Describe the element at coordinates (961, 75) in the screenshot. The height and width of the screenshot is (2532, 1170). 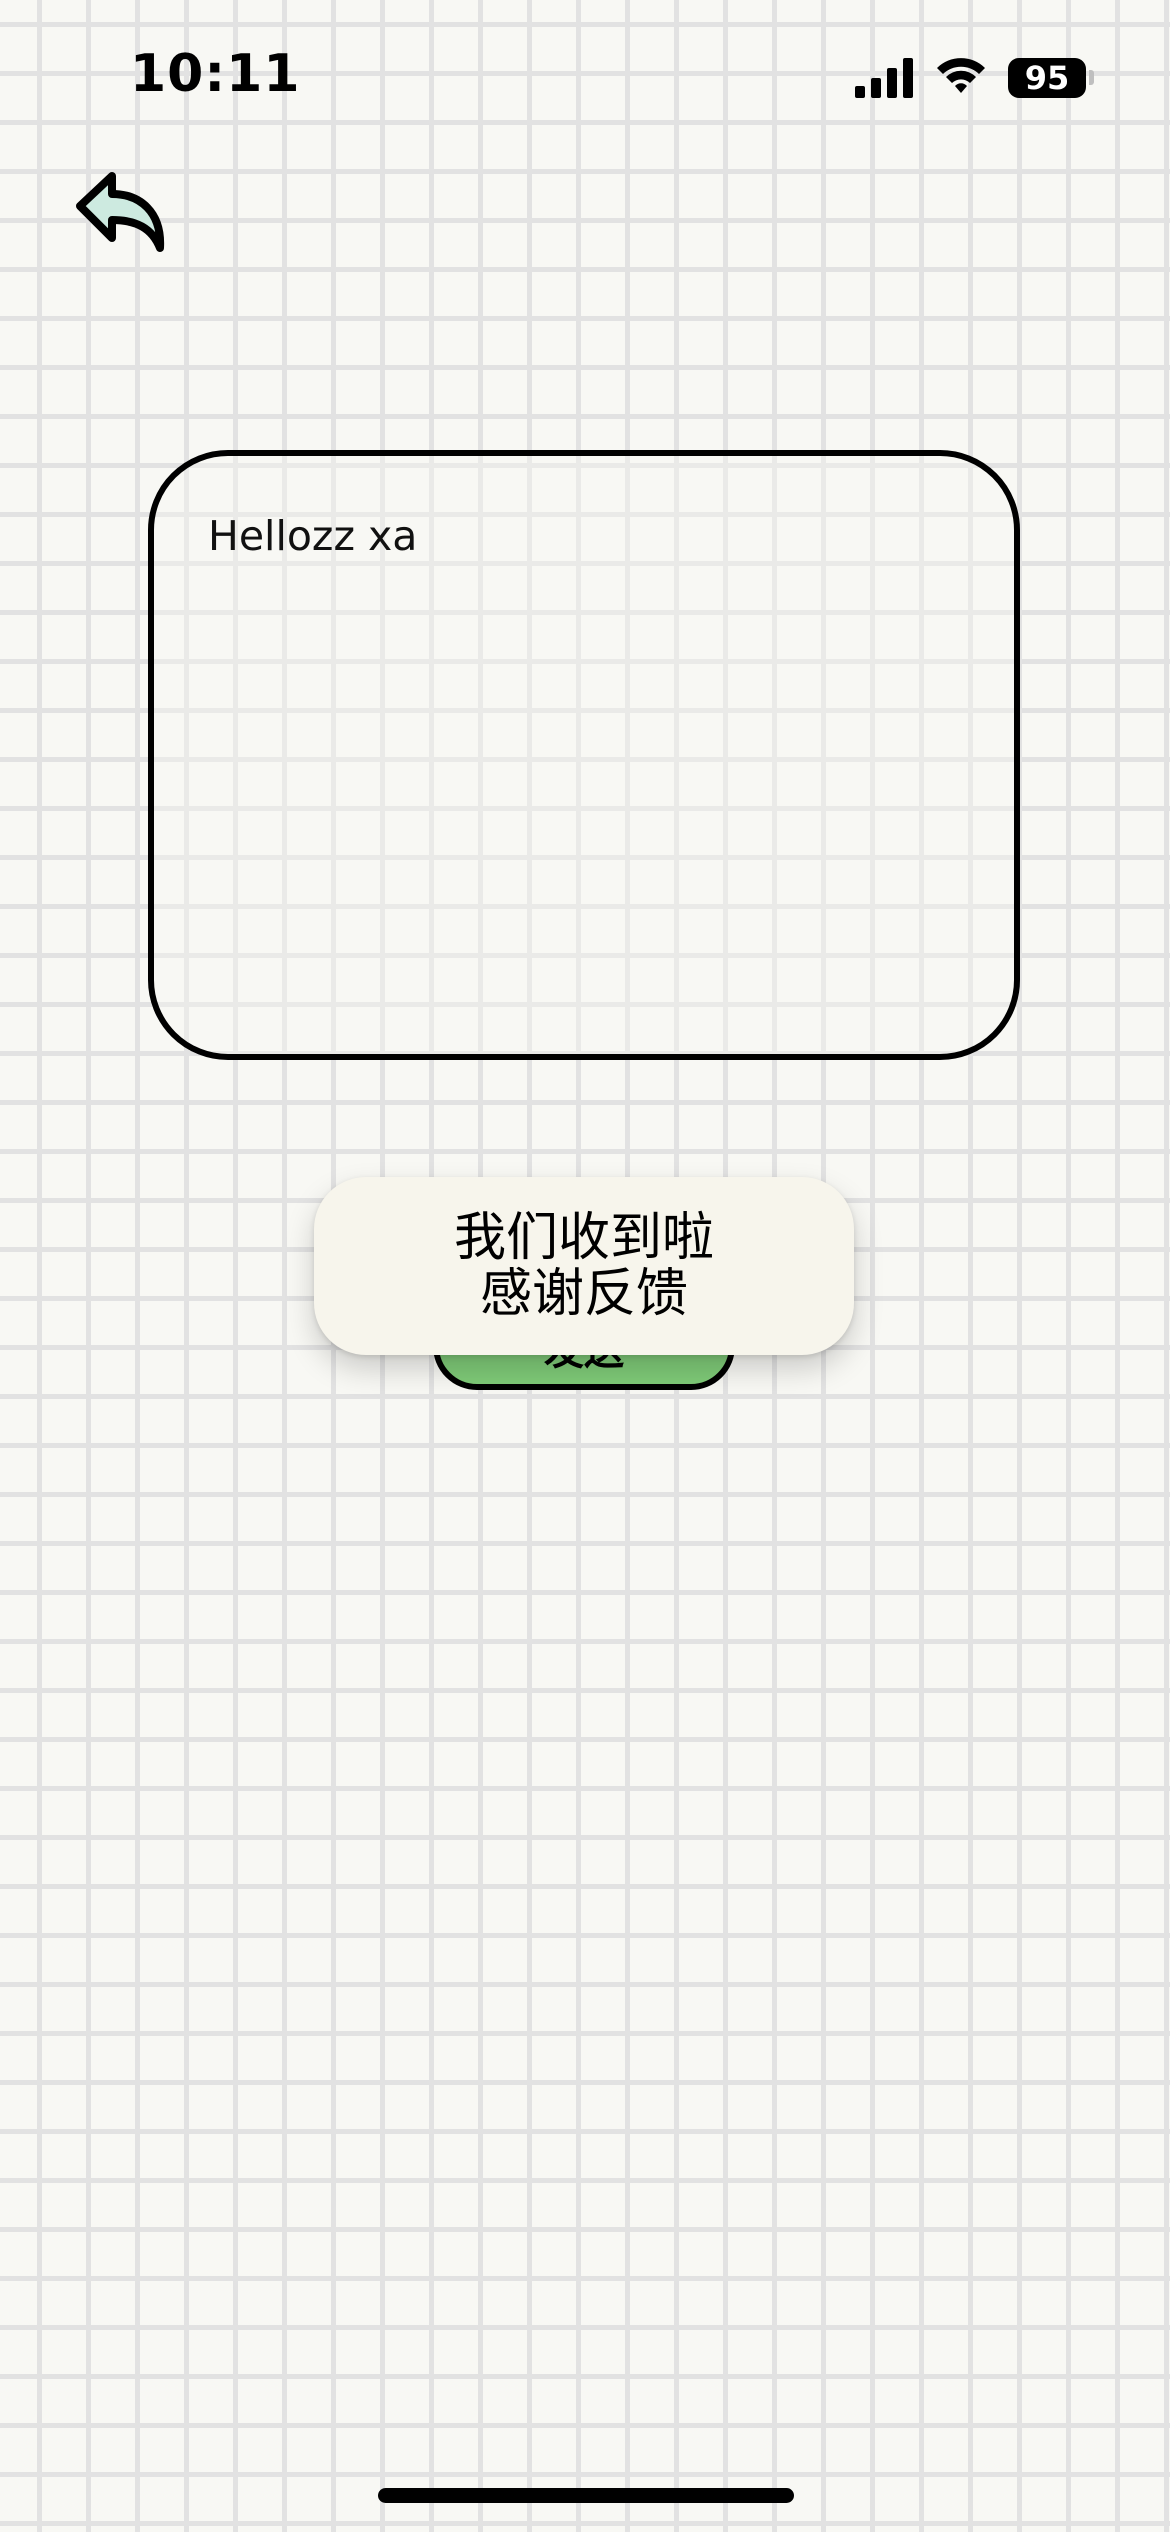
I see `wifi-icon` at that location.